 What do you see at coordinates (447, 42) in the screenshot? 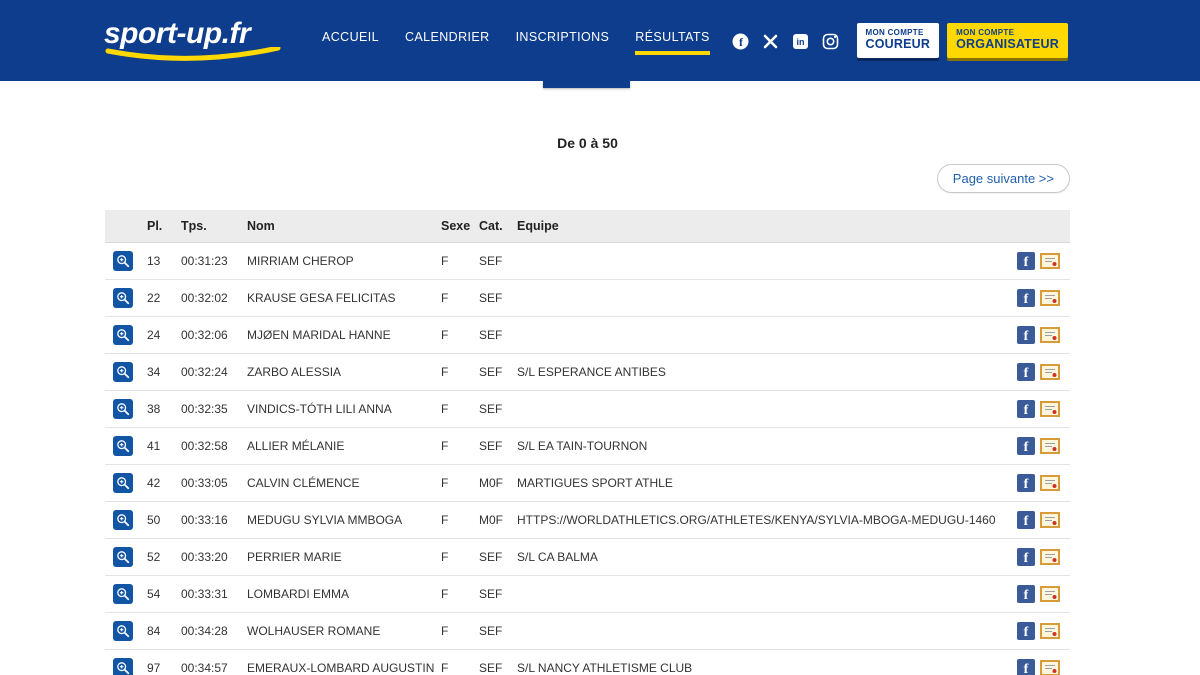
I see `nav-item-calendrier: CALENDRIER` at bounding box center [447, 42].